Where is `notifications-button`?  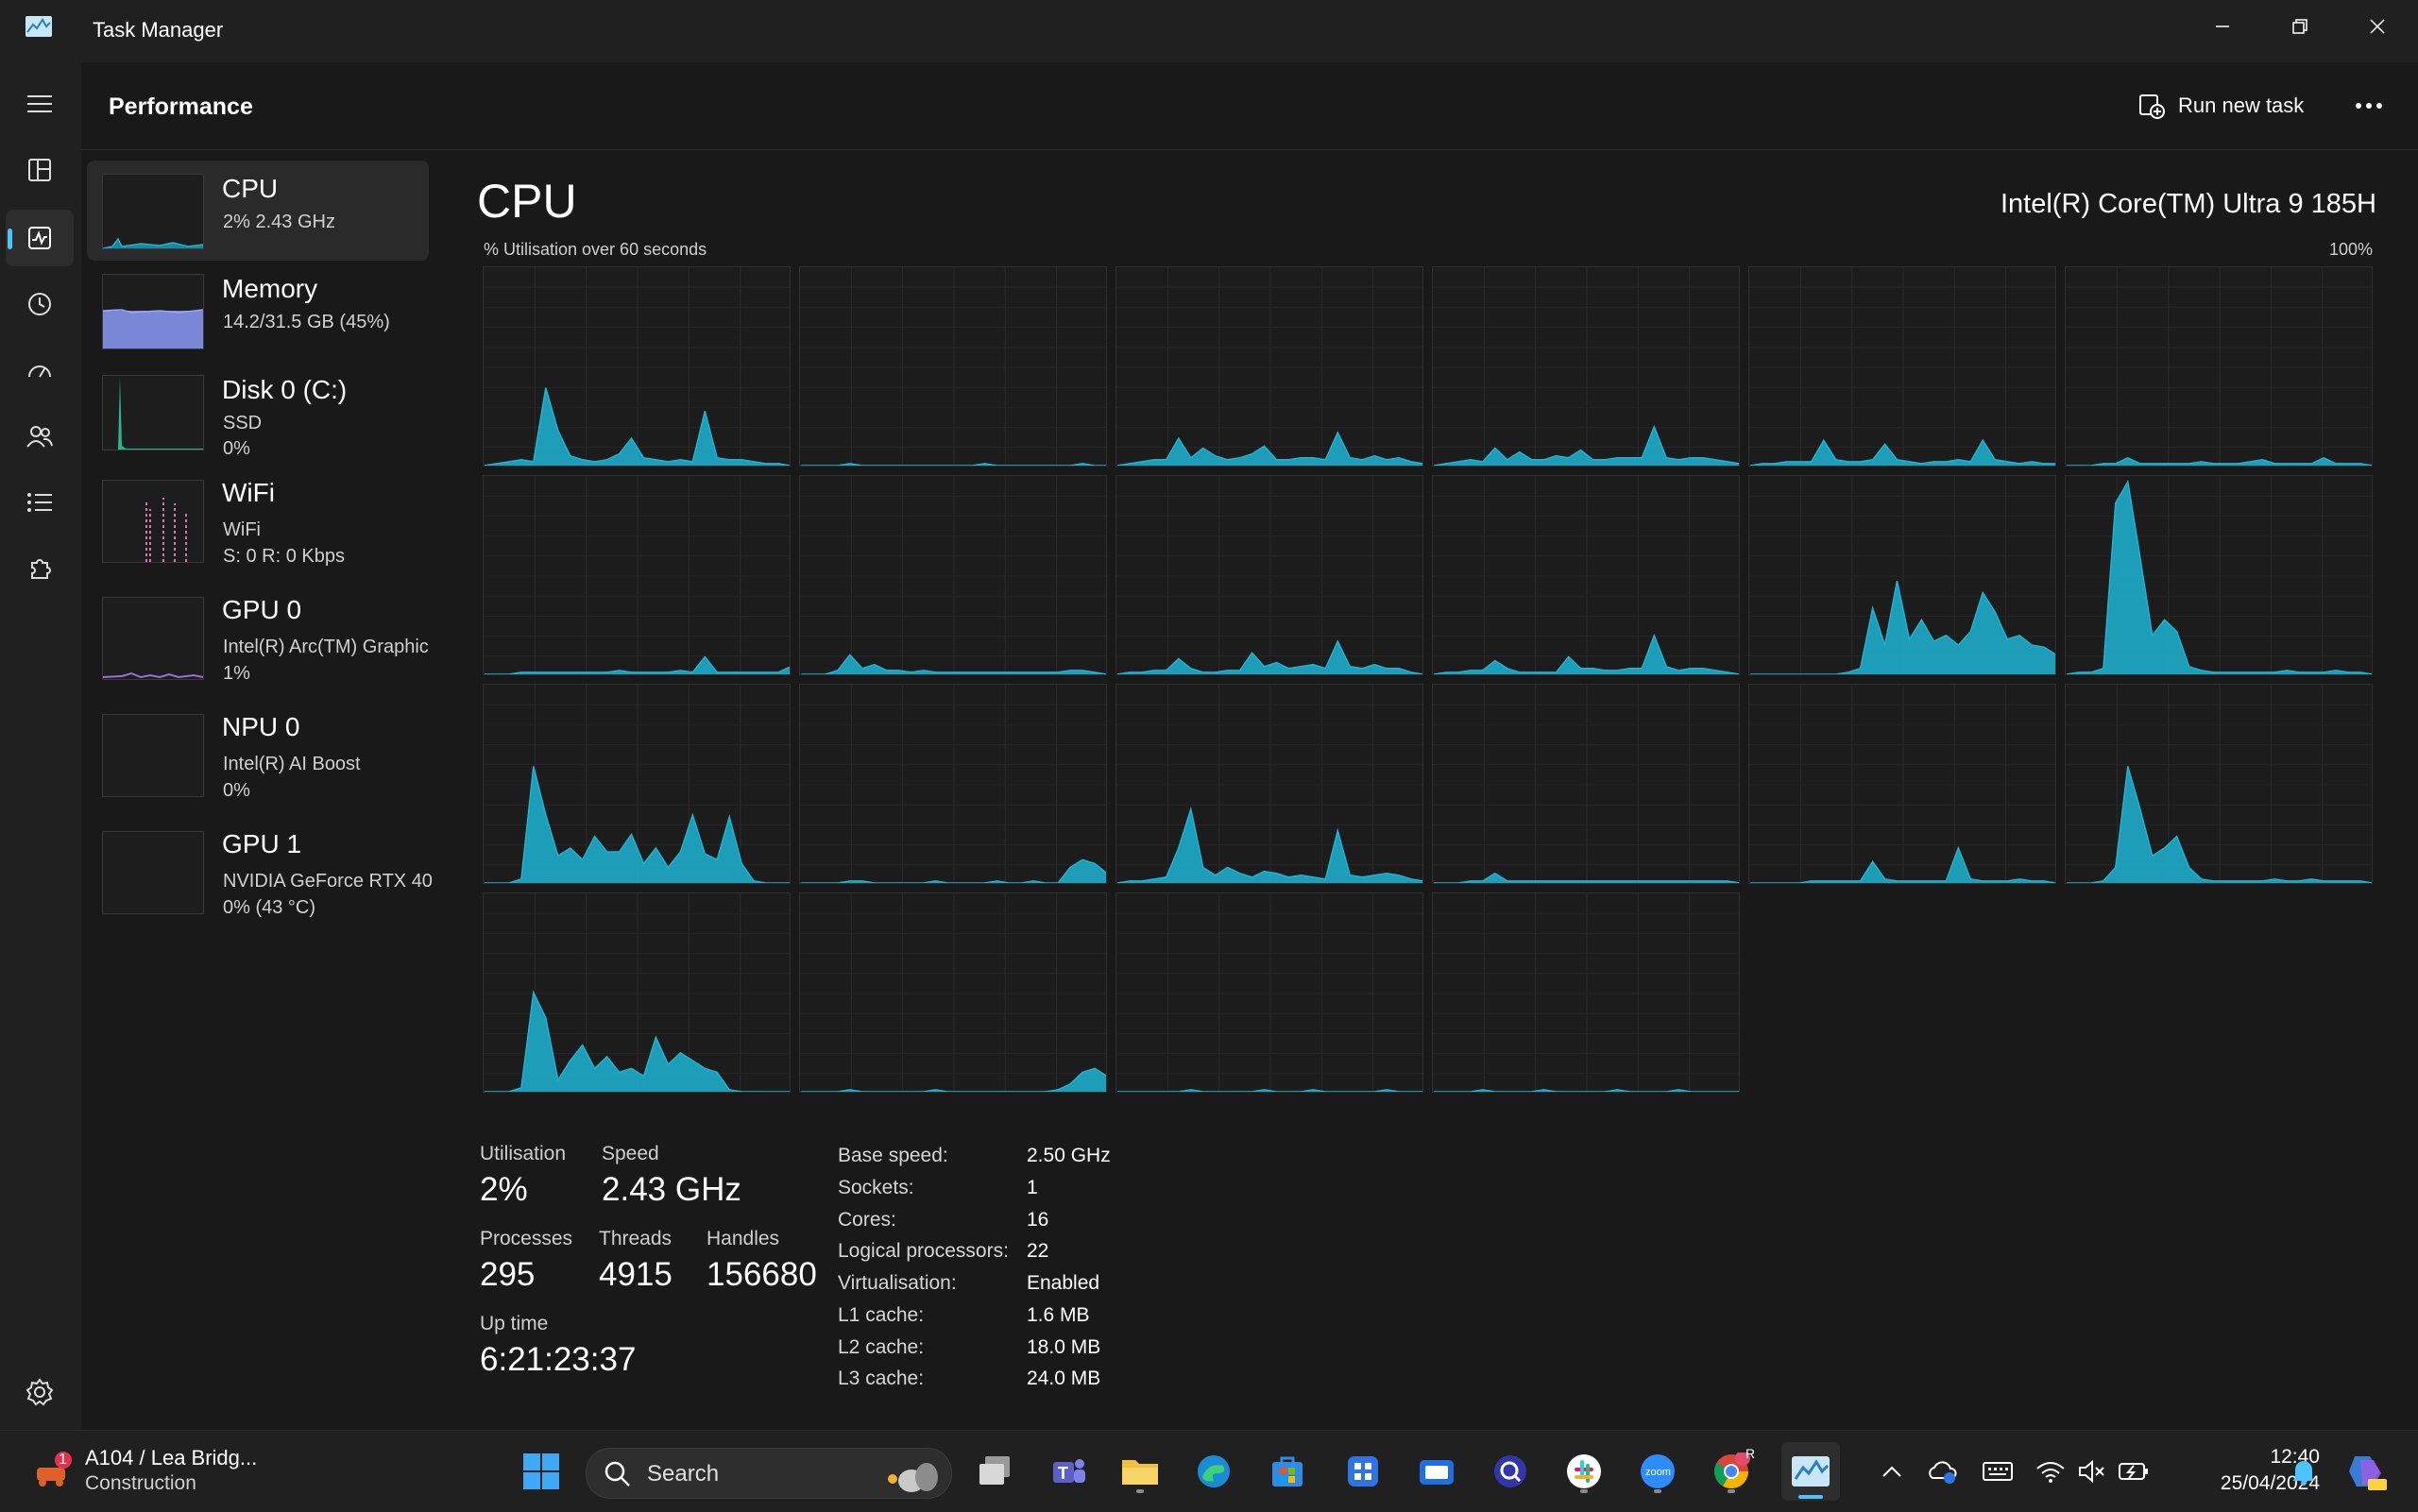
notifications-button is located at coordinates (2303, 1471).